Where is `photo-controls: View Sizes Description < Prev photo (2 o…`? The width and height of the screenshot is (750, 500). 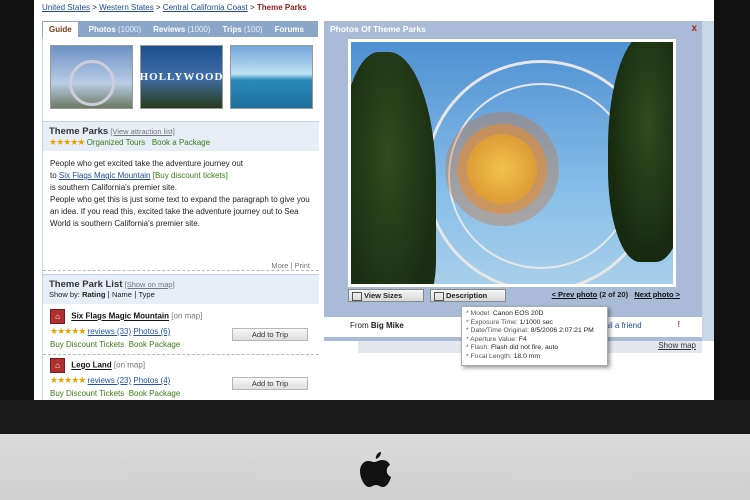 photo-controls: View Sizes Description < Prev photo (2 o… is located at coordinates (514, 296).